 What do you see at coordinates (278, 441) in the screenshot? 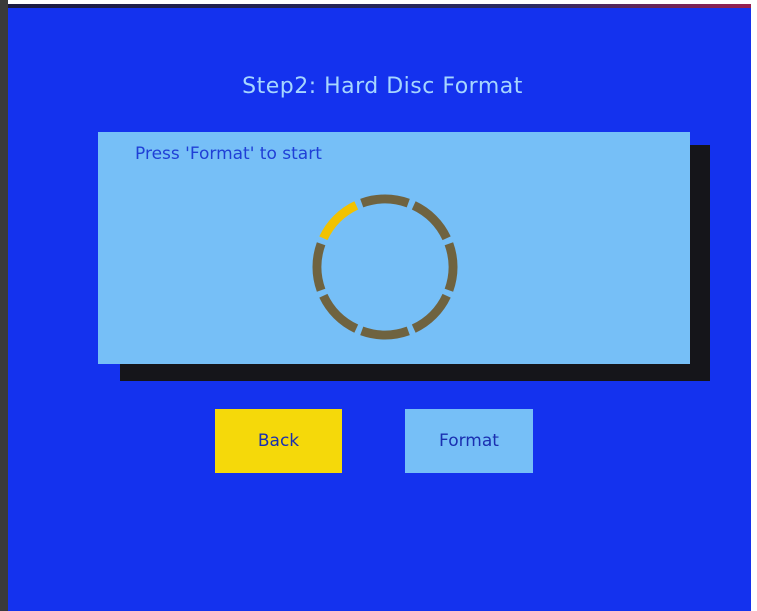
I see `back-button: Back` at bounding box center [278, 441].